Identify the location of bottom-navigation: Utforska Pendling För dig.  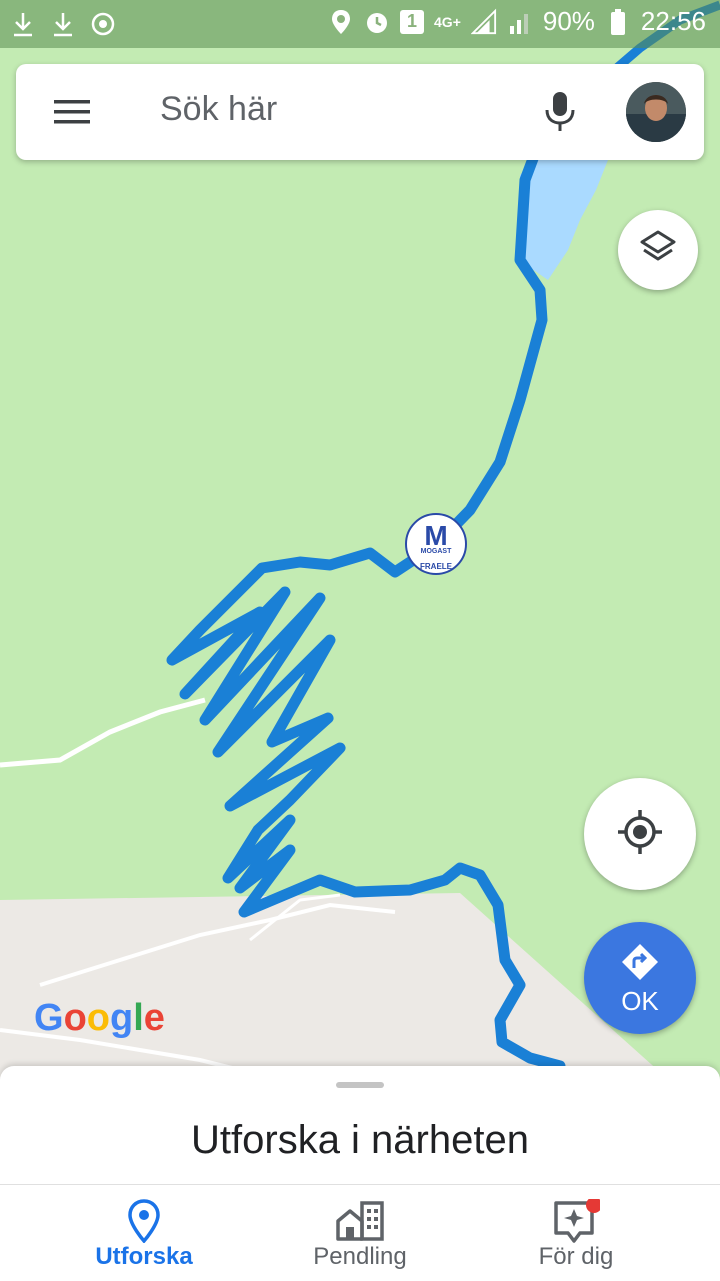
(360, 1232).